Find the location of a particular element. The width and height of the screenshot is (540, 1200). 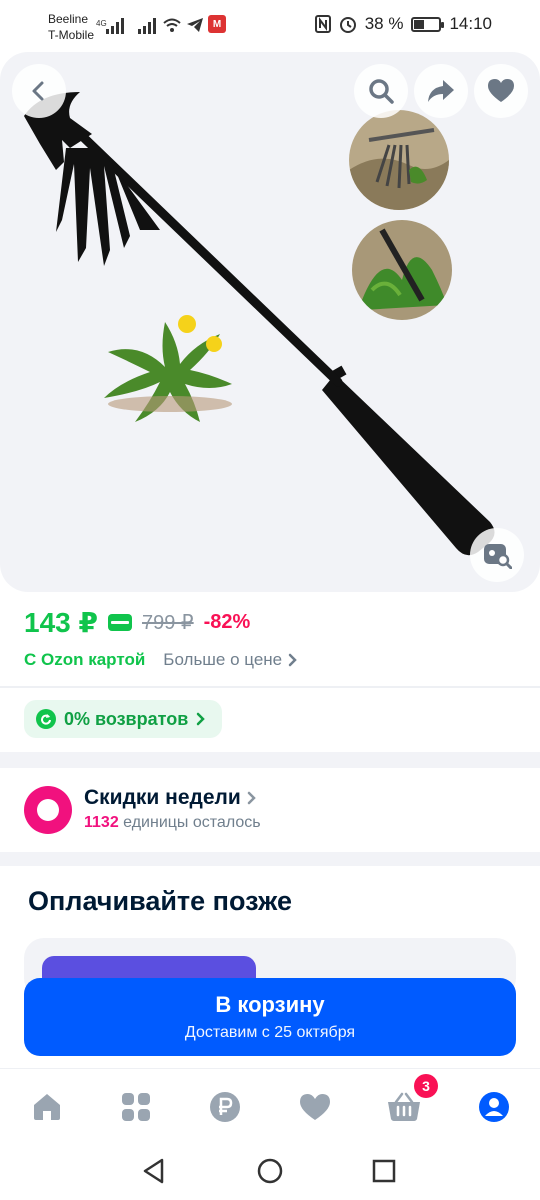

nav-home-icon is located at coordinates (270, 1171).